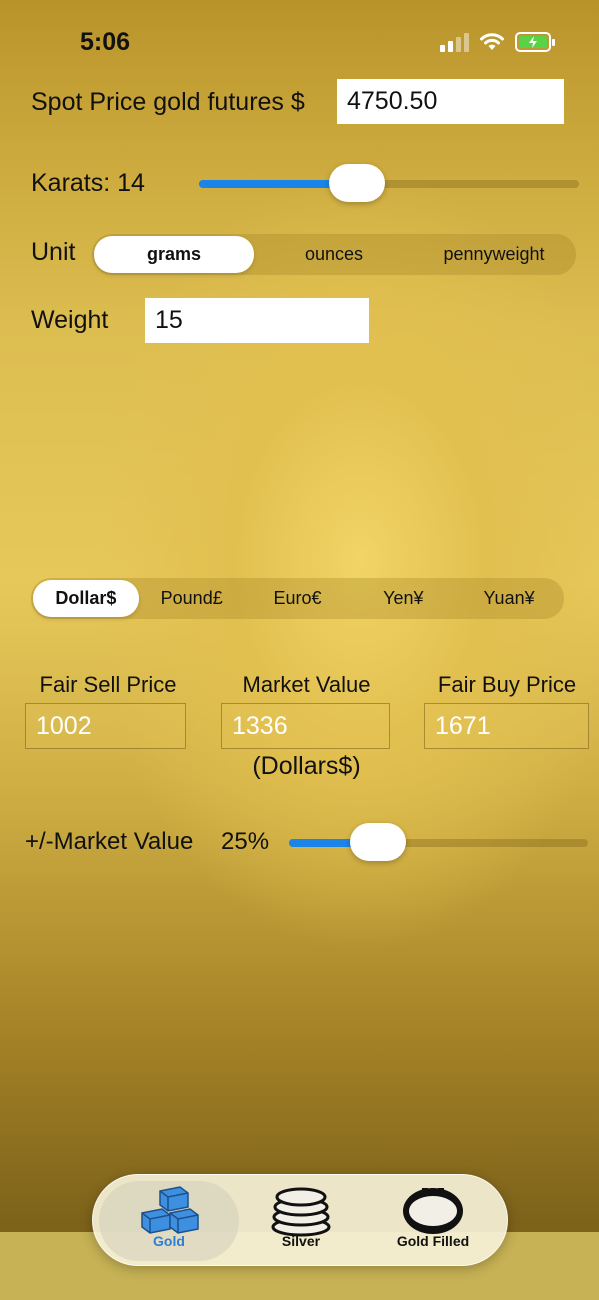 This screenshot has height=1300, width=599. Describe the element at coordinates (433, 1211) in the screenshot. I see `bracelet-icon` at that location.